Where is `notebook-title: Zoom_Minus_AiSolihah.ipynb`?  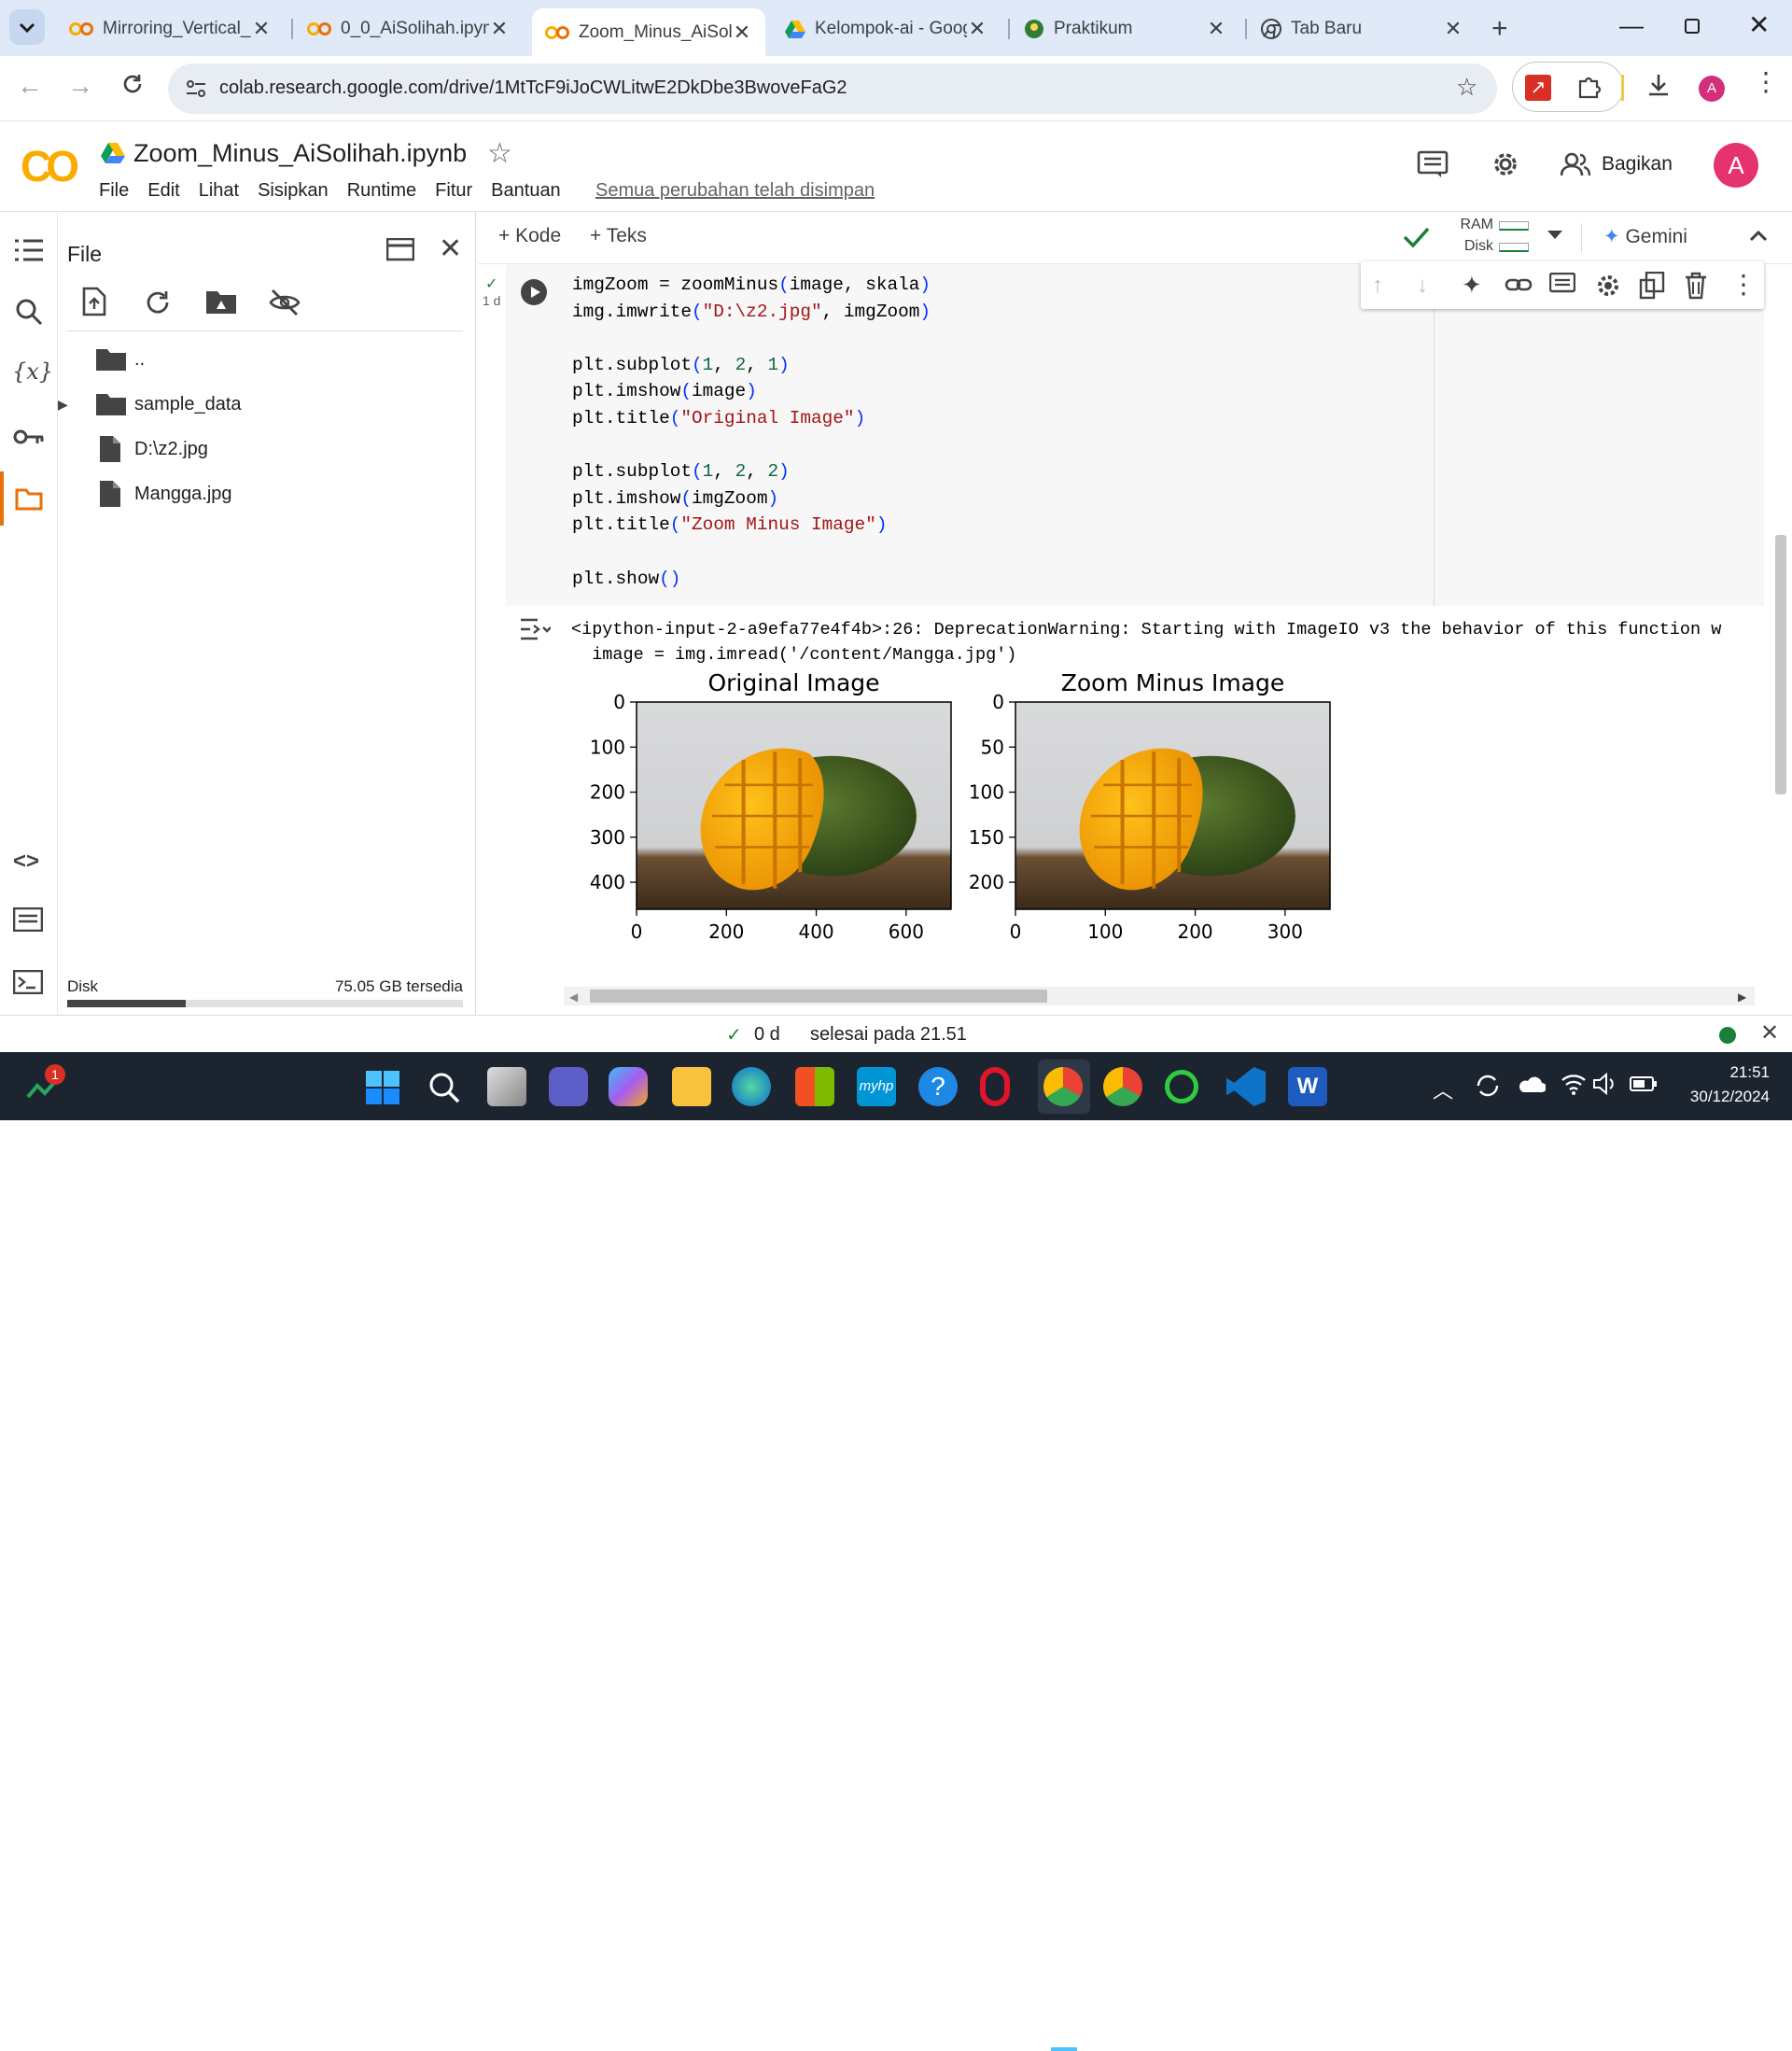 notebook-title: Zoom_Minus_AiSolihah.ipynb is located at coordinates (300, 153).